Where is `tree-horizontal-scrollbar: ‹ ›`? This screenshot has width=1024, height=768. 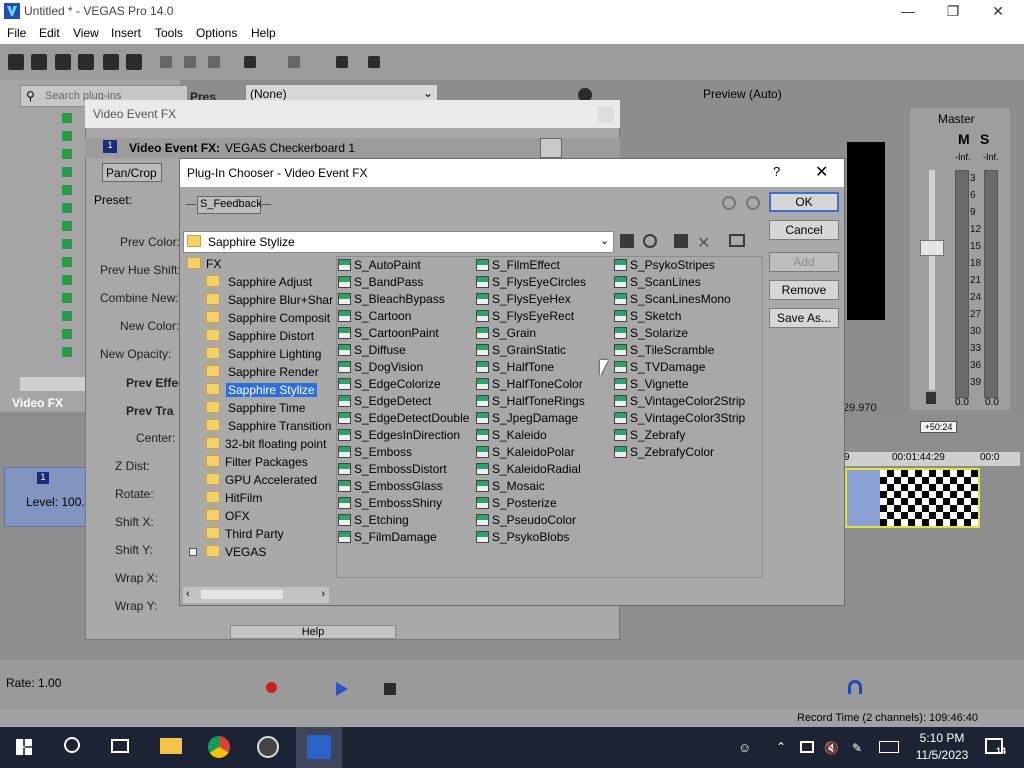 tree-horizontal-scrollbar: ‹ › is located at coordinates (256, 595).